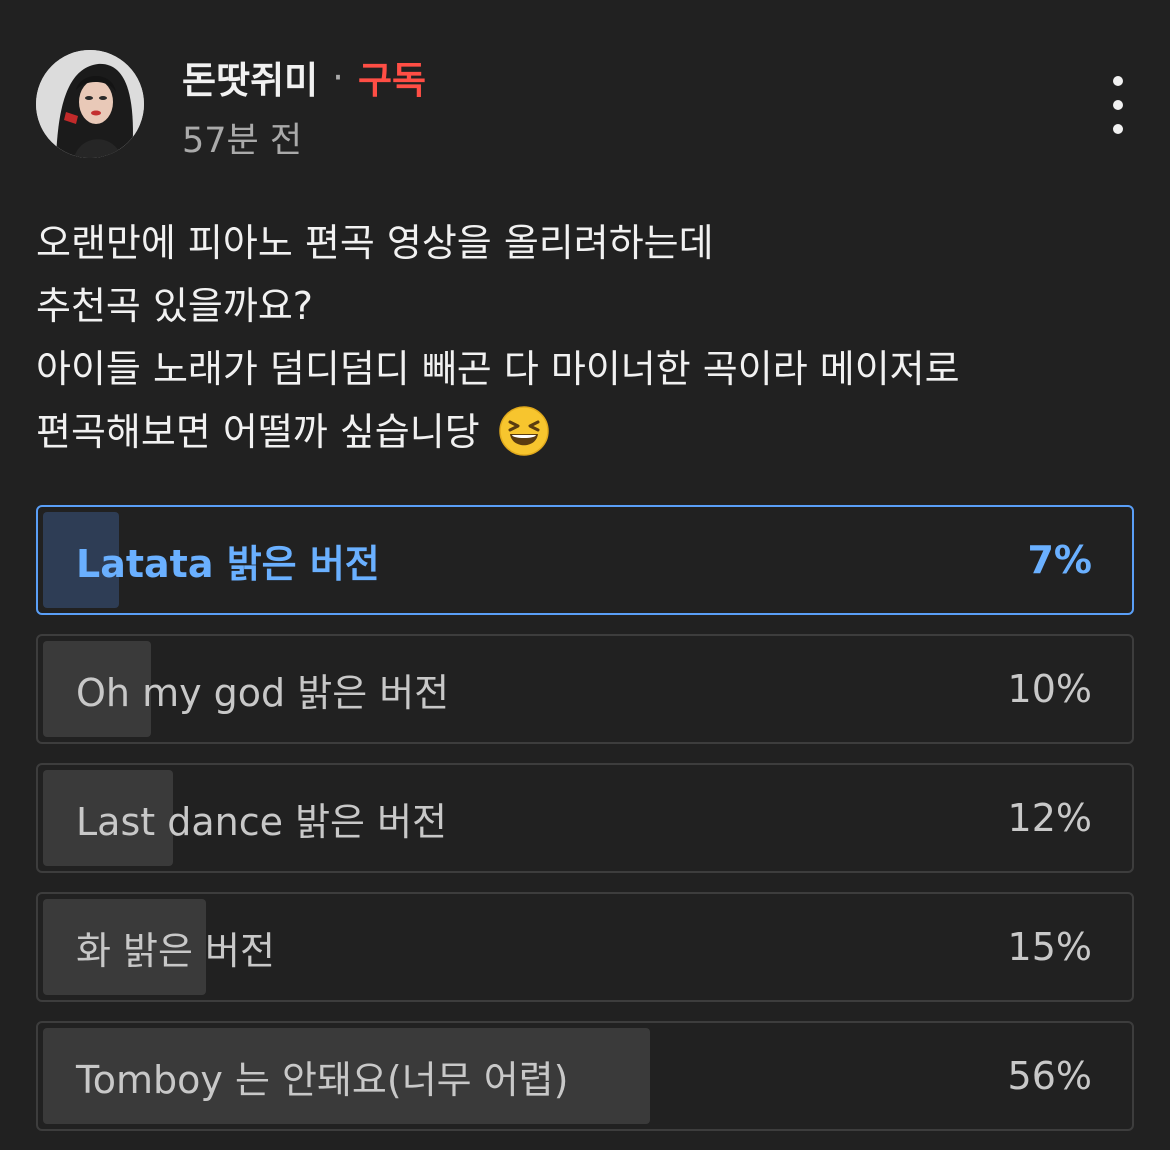 This screenshot has width=1170, height=1150. Describe the element at coordinates (263, 692) in the screenshot. I see `poll-option-label: Oh my god 밝은 버전` at that location.